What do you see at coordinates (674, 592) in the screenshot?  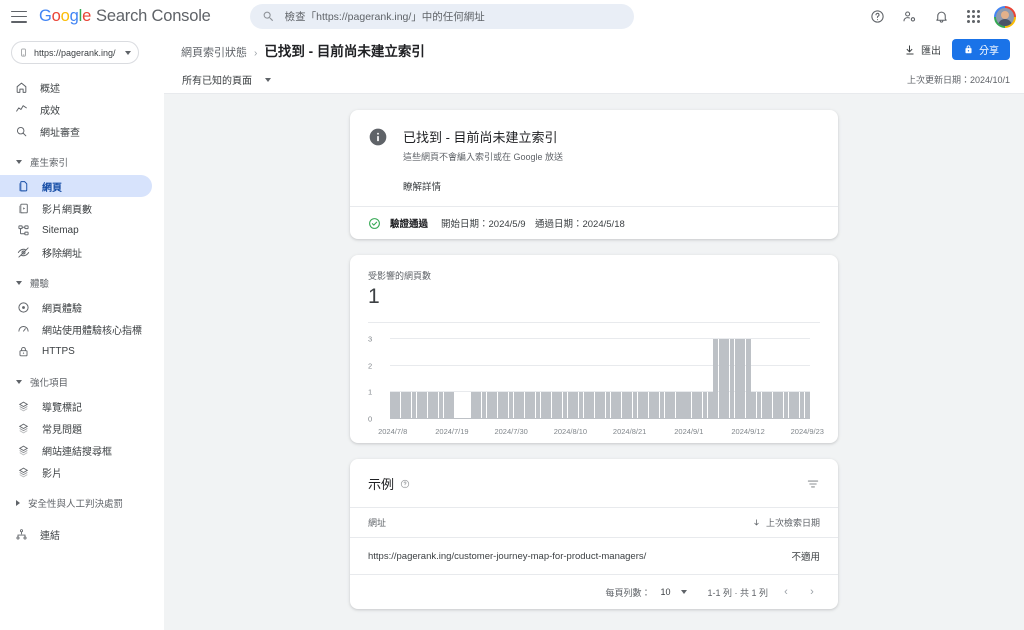 I see `rows-per-page-select: 10` at bounding box center [674, 592].